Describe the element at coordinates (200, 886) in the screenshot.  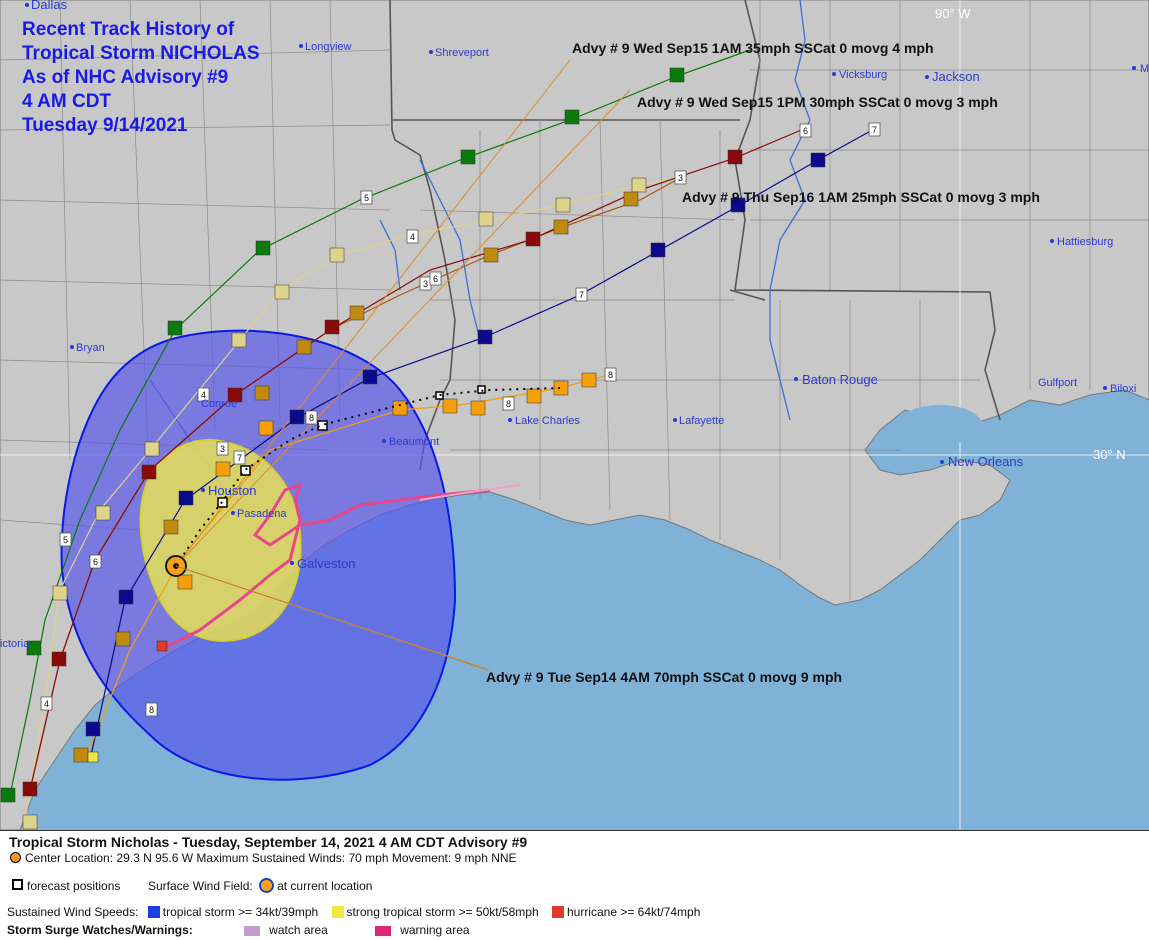
I see `surface-wind-field-label: Surface Wind Field:` at that location.